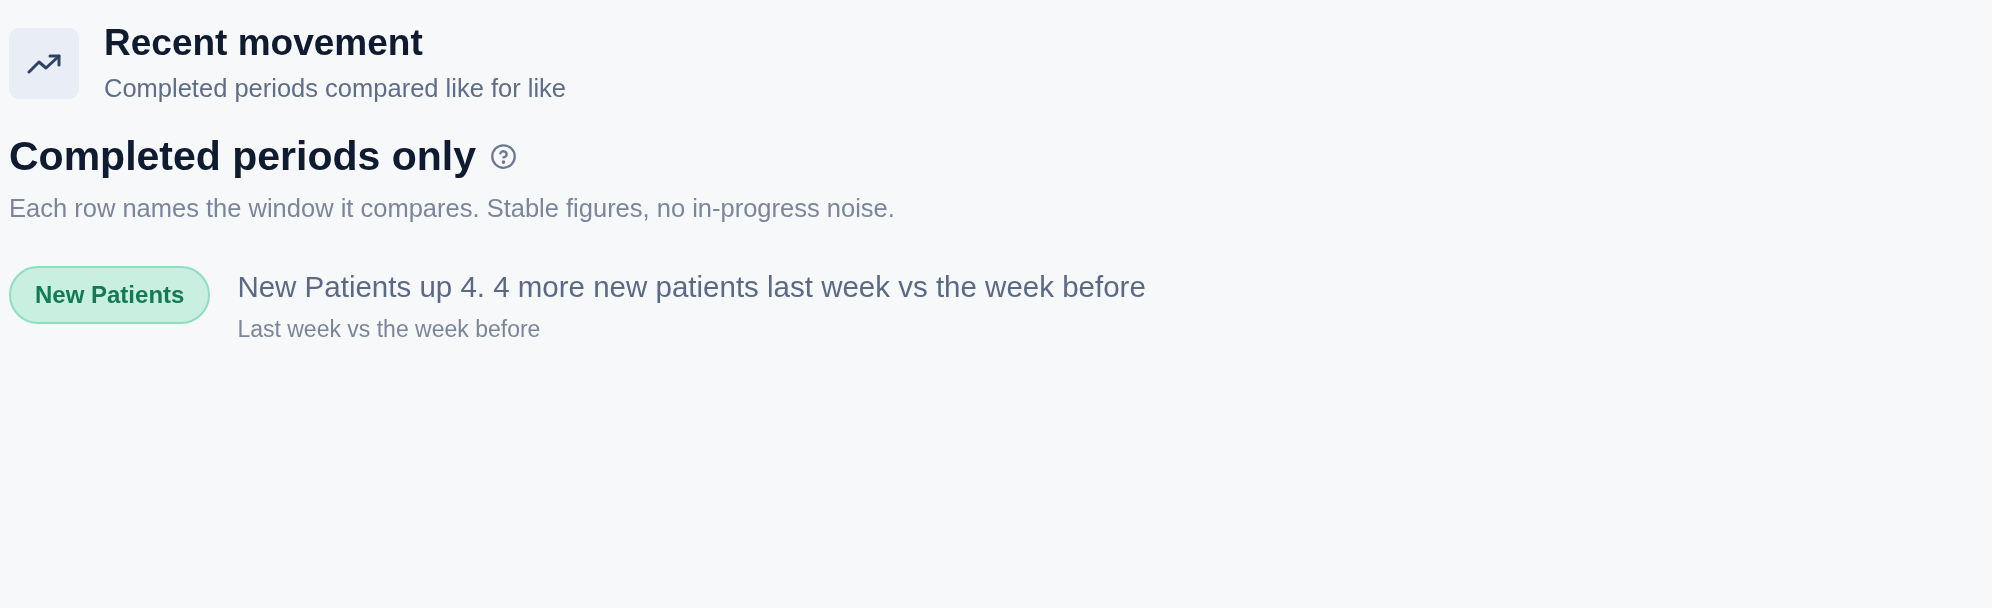 The width and height of the screenshot is (1992, 608). Describe the element at coordinates (691, 287) in the screenshot. I see `movement-summary: New Patients up 4. 4 more new patients last week vs the week before` at that location.